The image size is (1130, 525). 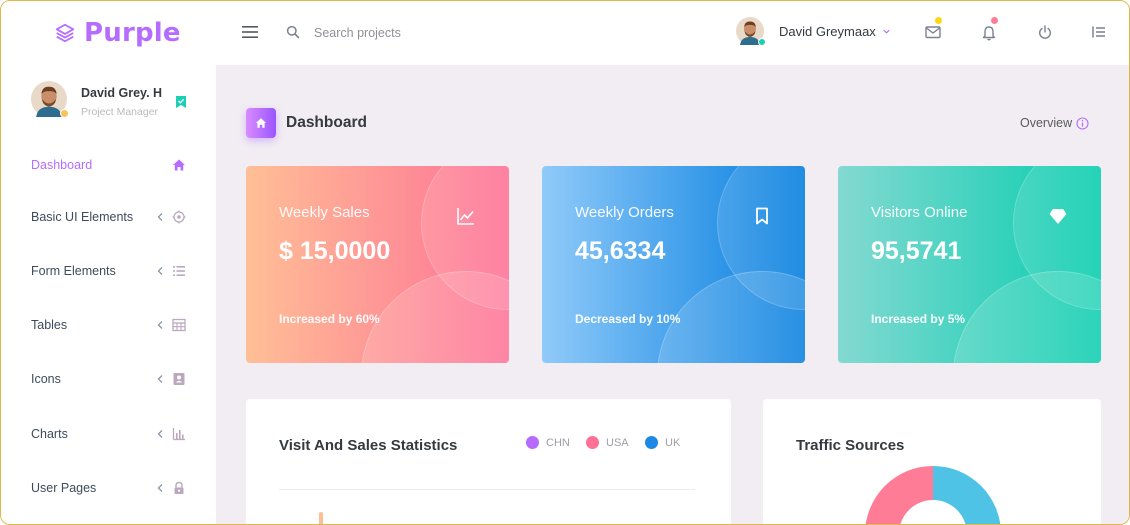 I want to click on weekly-orders-card: Weekly Orders 45,6334 Decreased by 10%, so click(x=673, y=264).